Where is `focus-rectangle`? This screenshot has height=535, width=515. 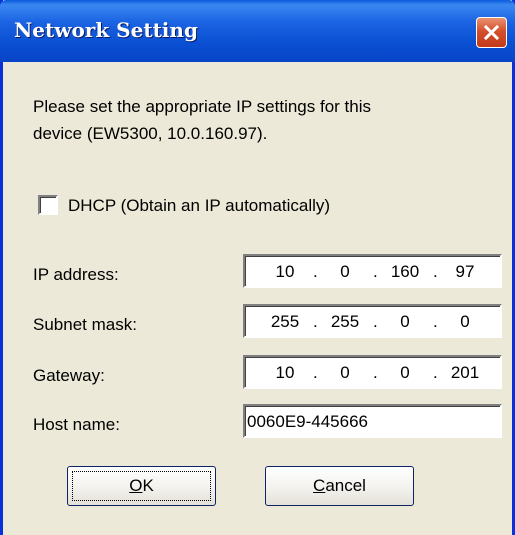 focus-rectangle is located at coordinates (141, 486).